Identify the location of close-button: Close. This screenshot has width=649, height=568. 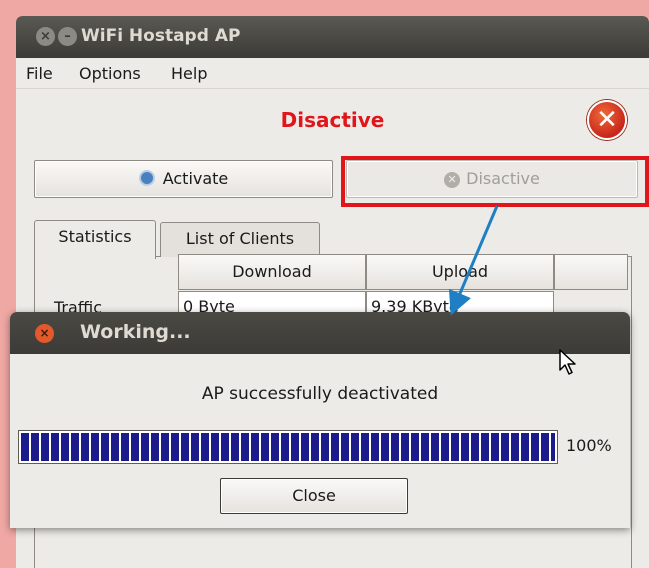
(314, 496).